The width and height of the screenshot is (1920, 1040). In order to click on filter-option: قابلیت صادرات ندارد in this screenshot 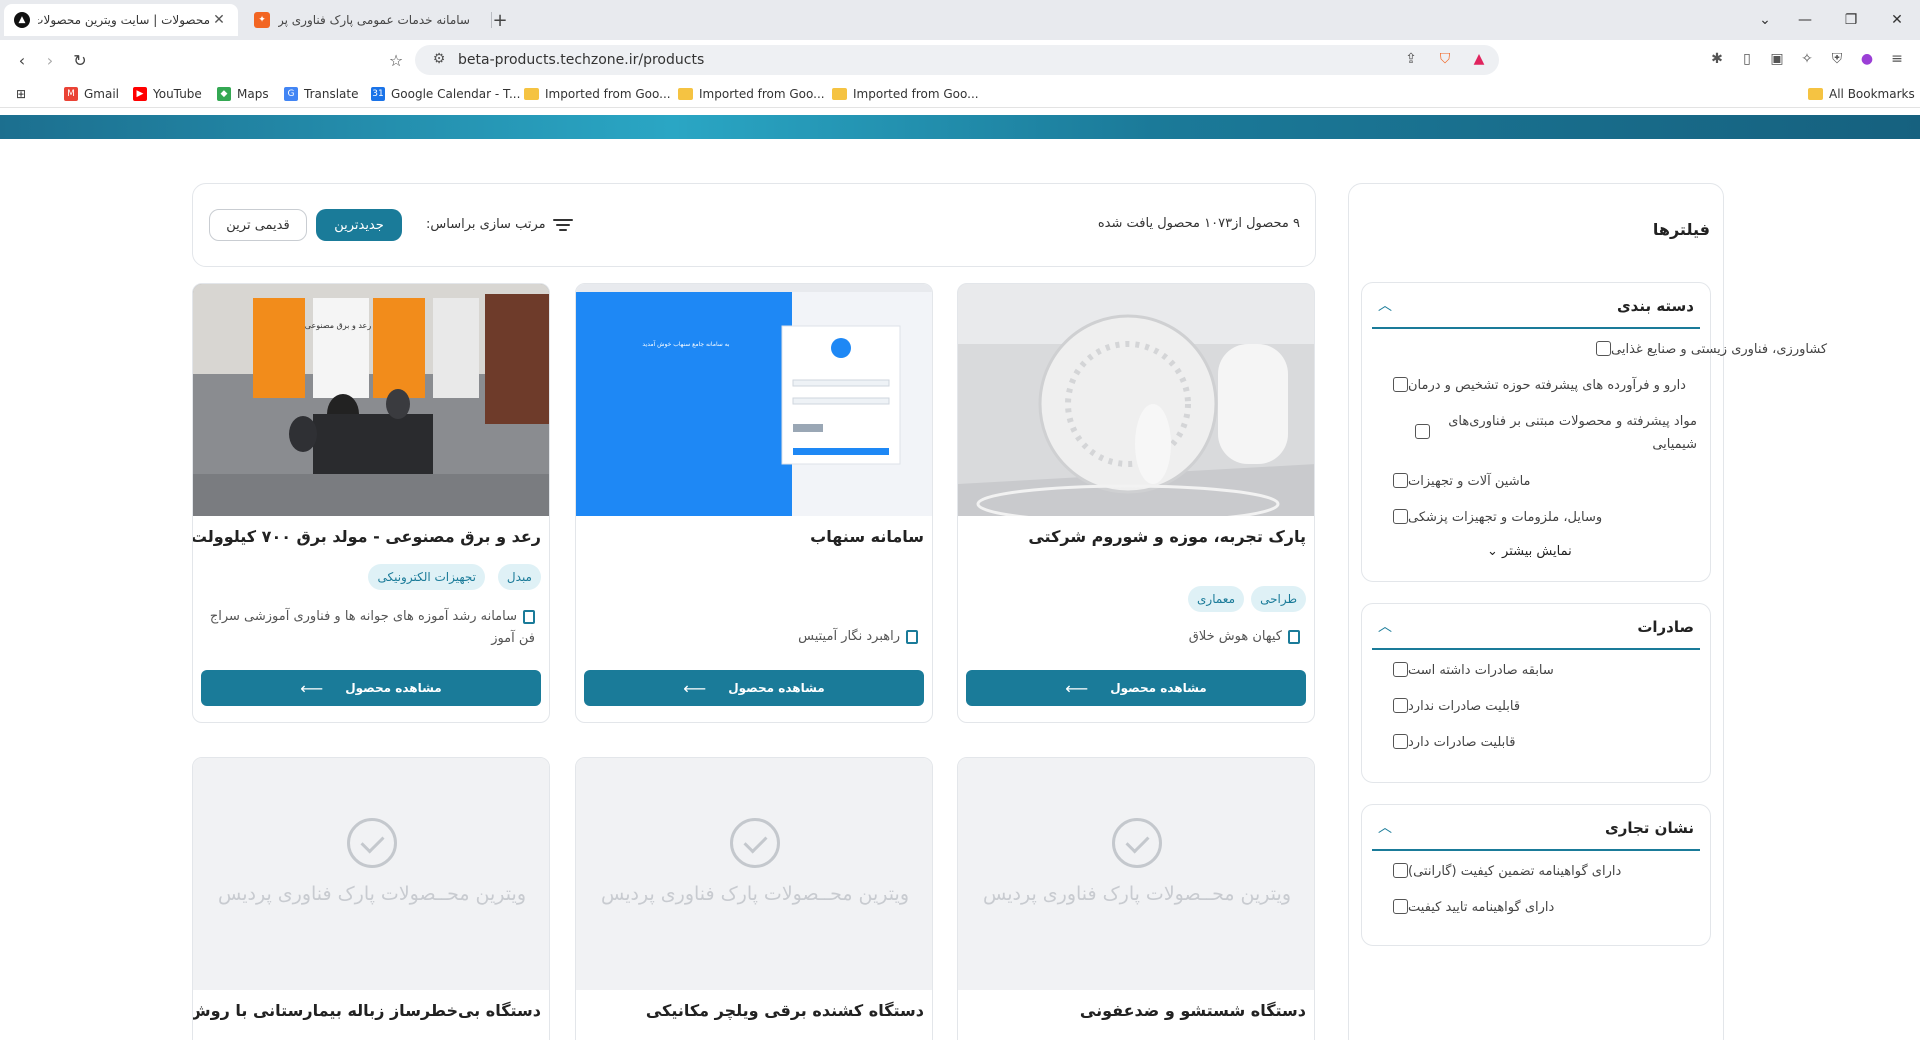, I will do `click(1541, 706)`.